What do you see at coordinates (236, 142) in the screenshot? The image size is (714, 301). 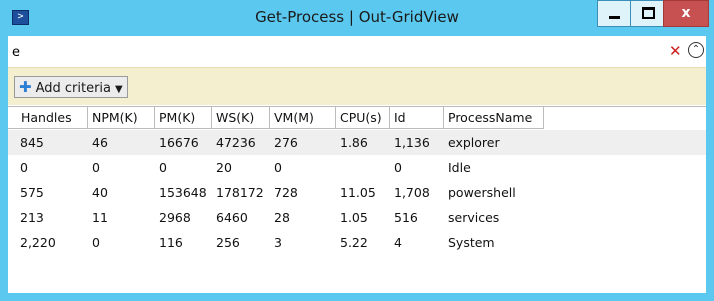 I see `cell-ws: 47236` at bounding box center [236, 142].